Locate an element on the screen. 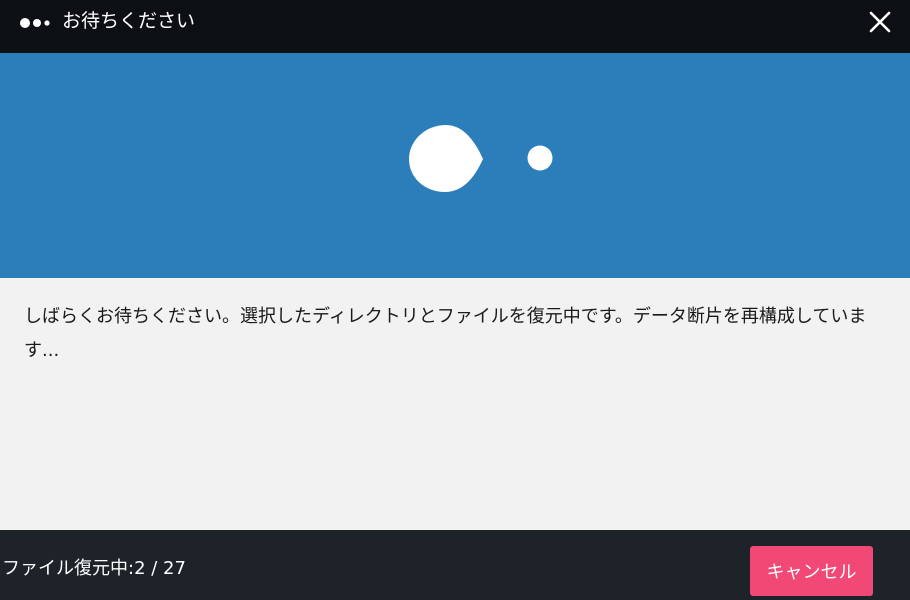  loading-dots-icon is located at coordinates (38, 22).